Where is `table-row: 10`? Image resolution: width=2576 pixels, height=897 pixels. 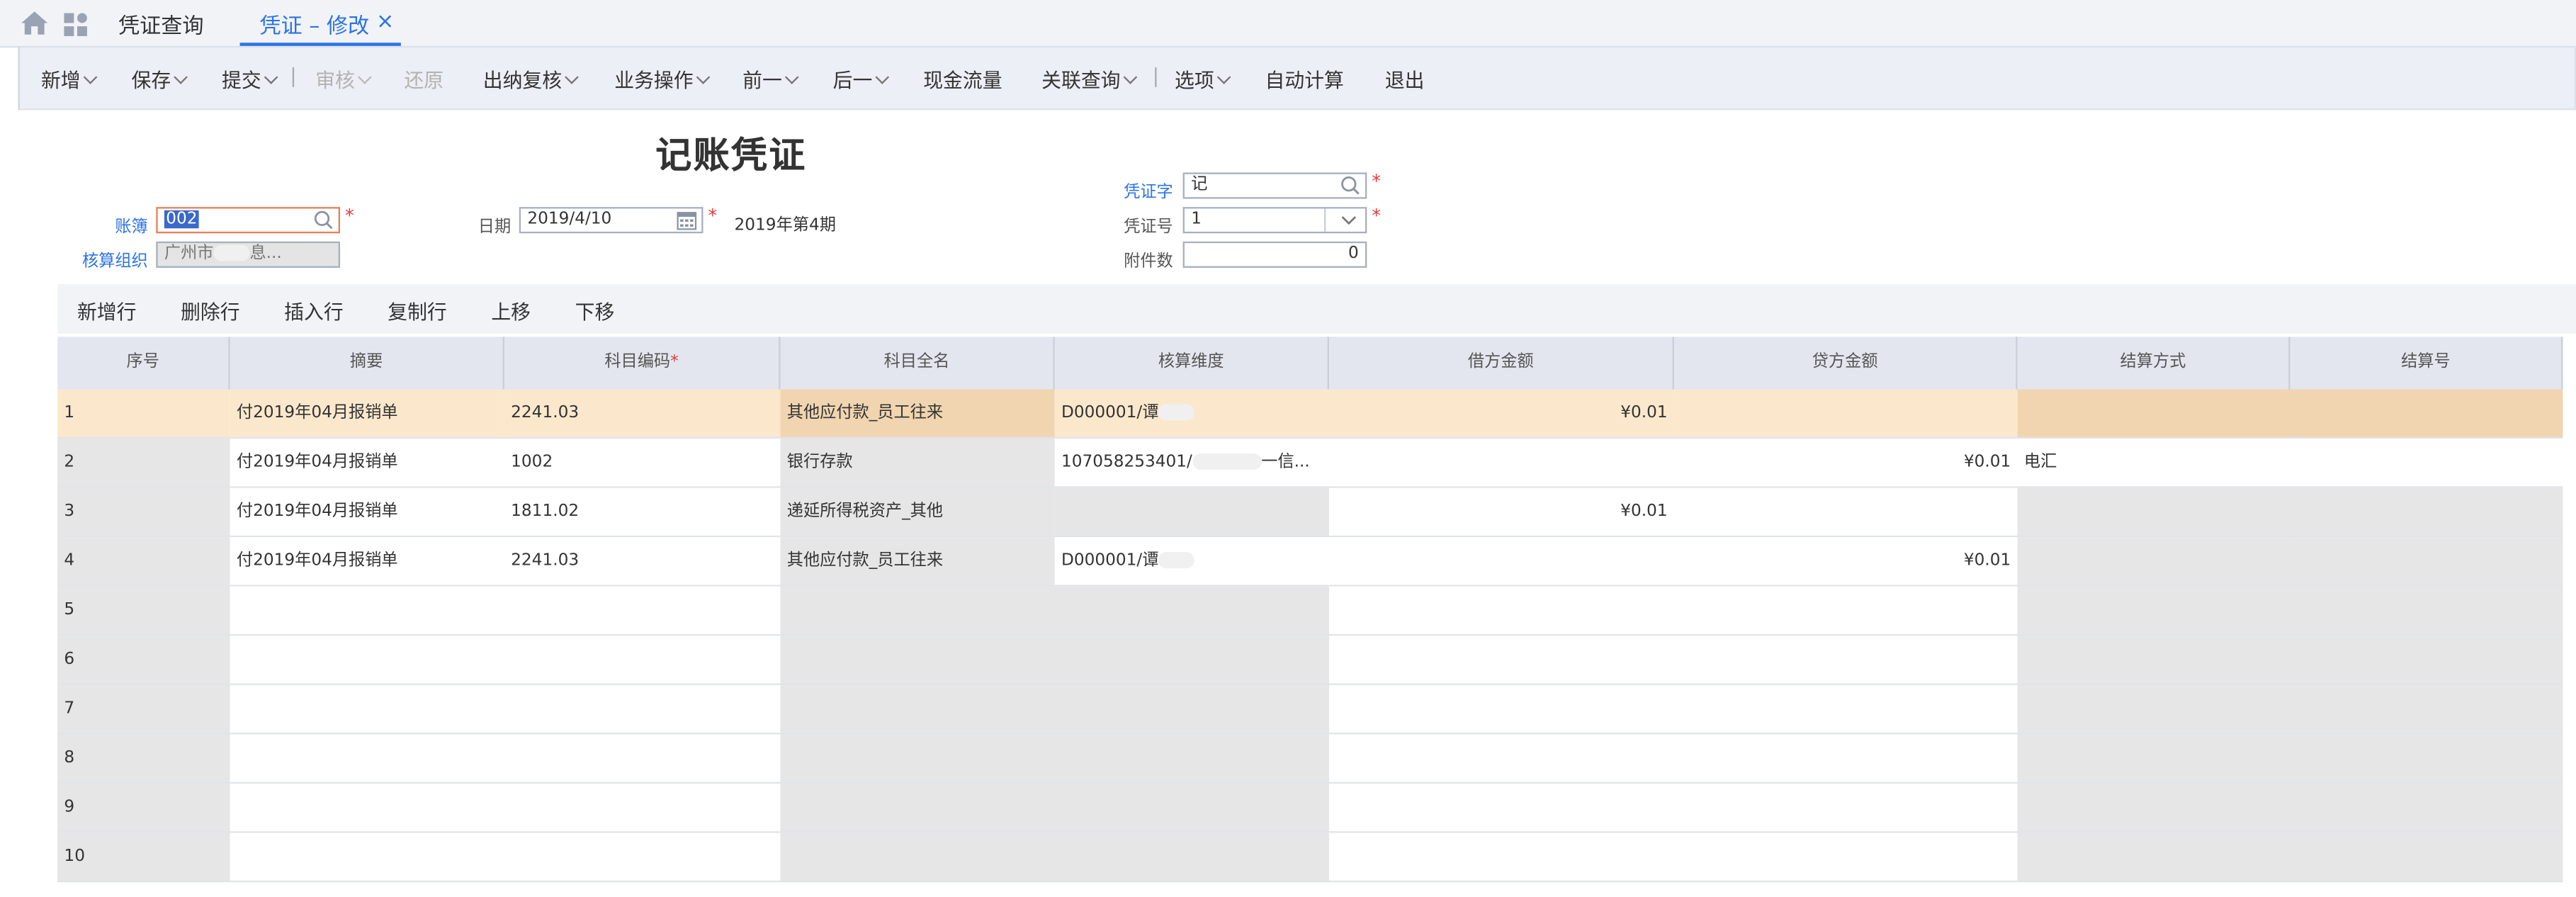 table-row: 10 is located at coordinates (1316, 858).